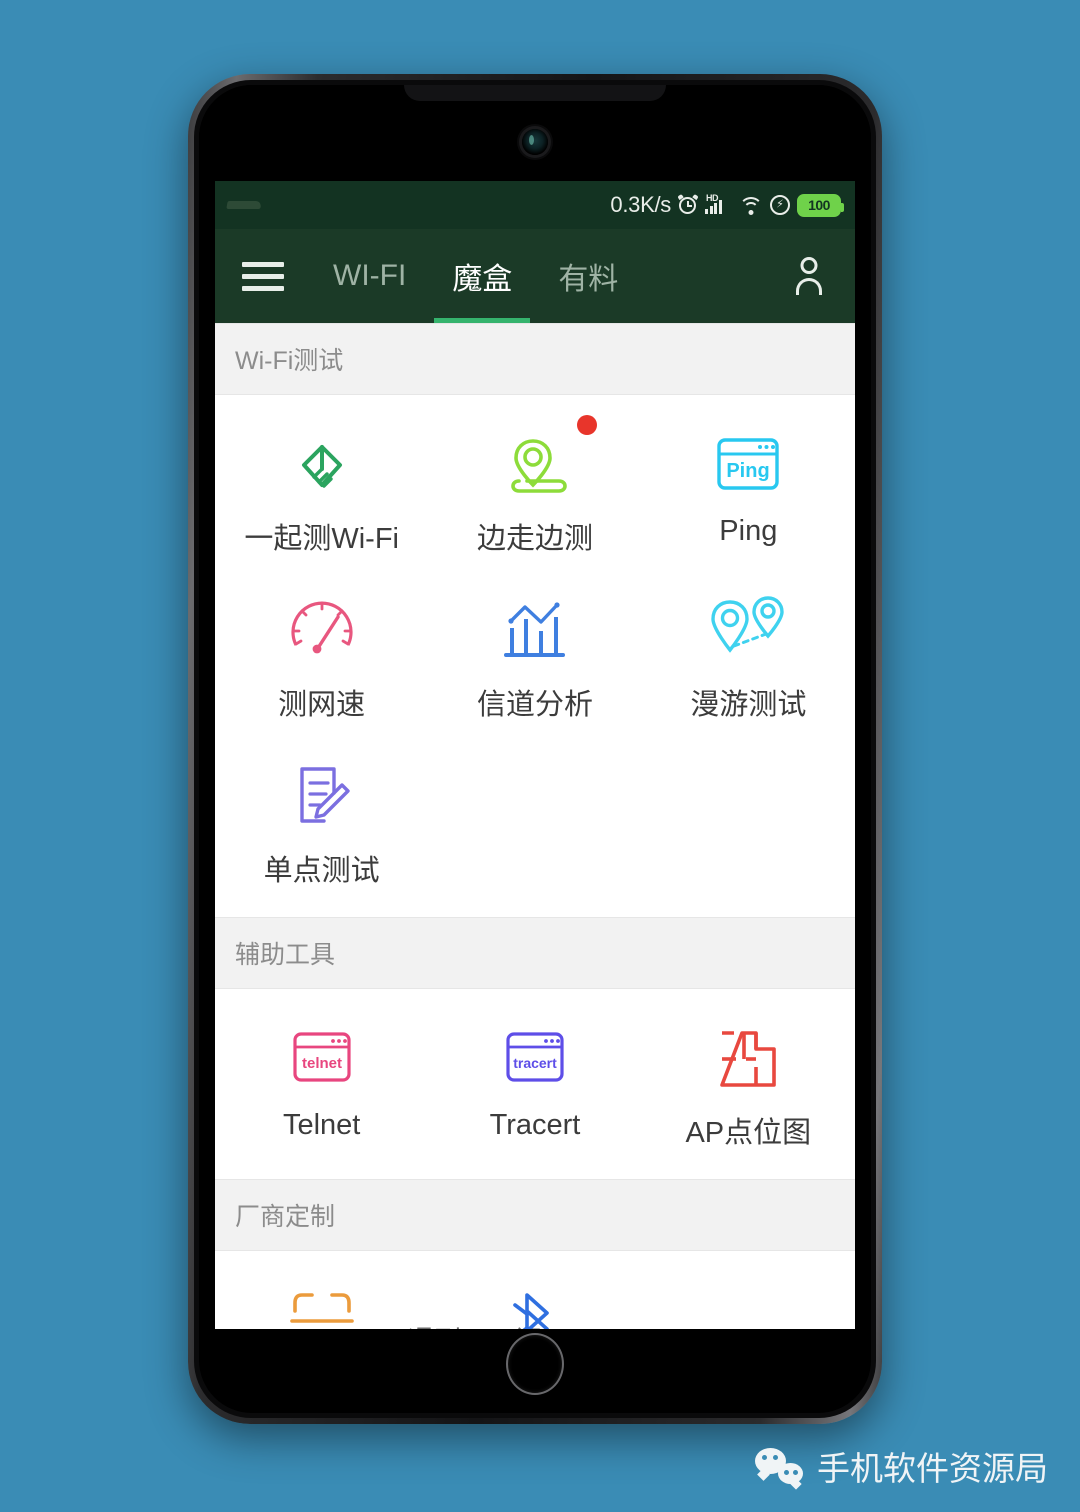  I want to click on grid-tools: telnet Telnet tracert Tracert AP点位图, so click(535, 1084).